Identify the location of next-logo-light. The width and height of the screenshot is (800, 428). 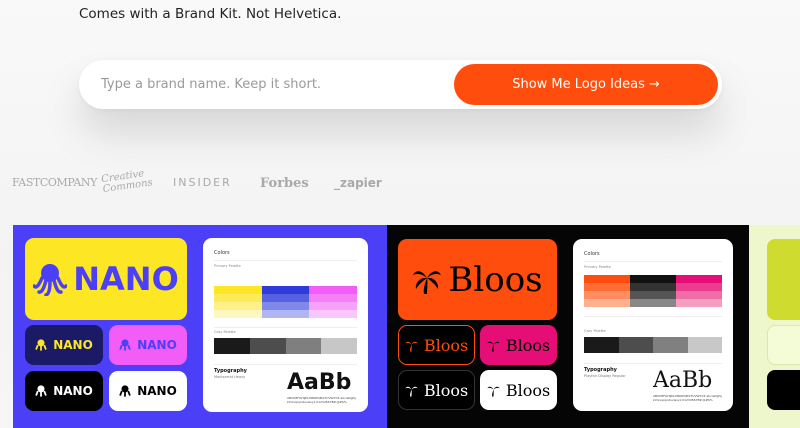
(783, 345).